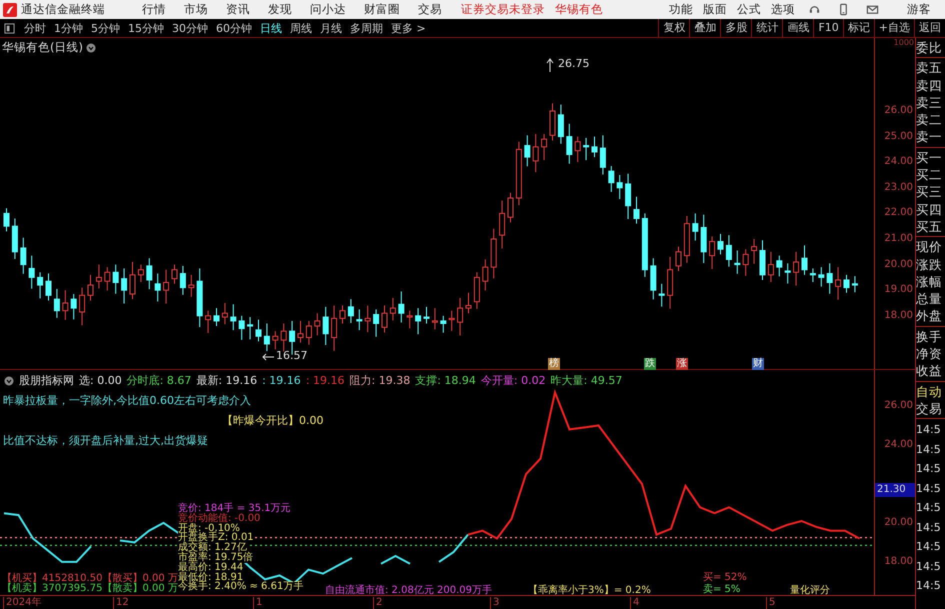  Describe the element at coordinates (916, 9) in the screenshot. I see `user-menu: 游客` at that location.